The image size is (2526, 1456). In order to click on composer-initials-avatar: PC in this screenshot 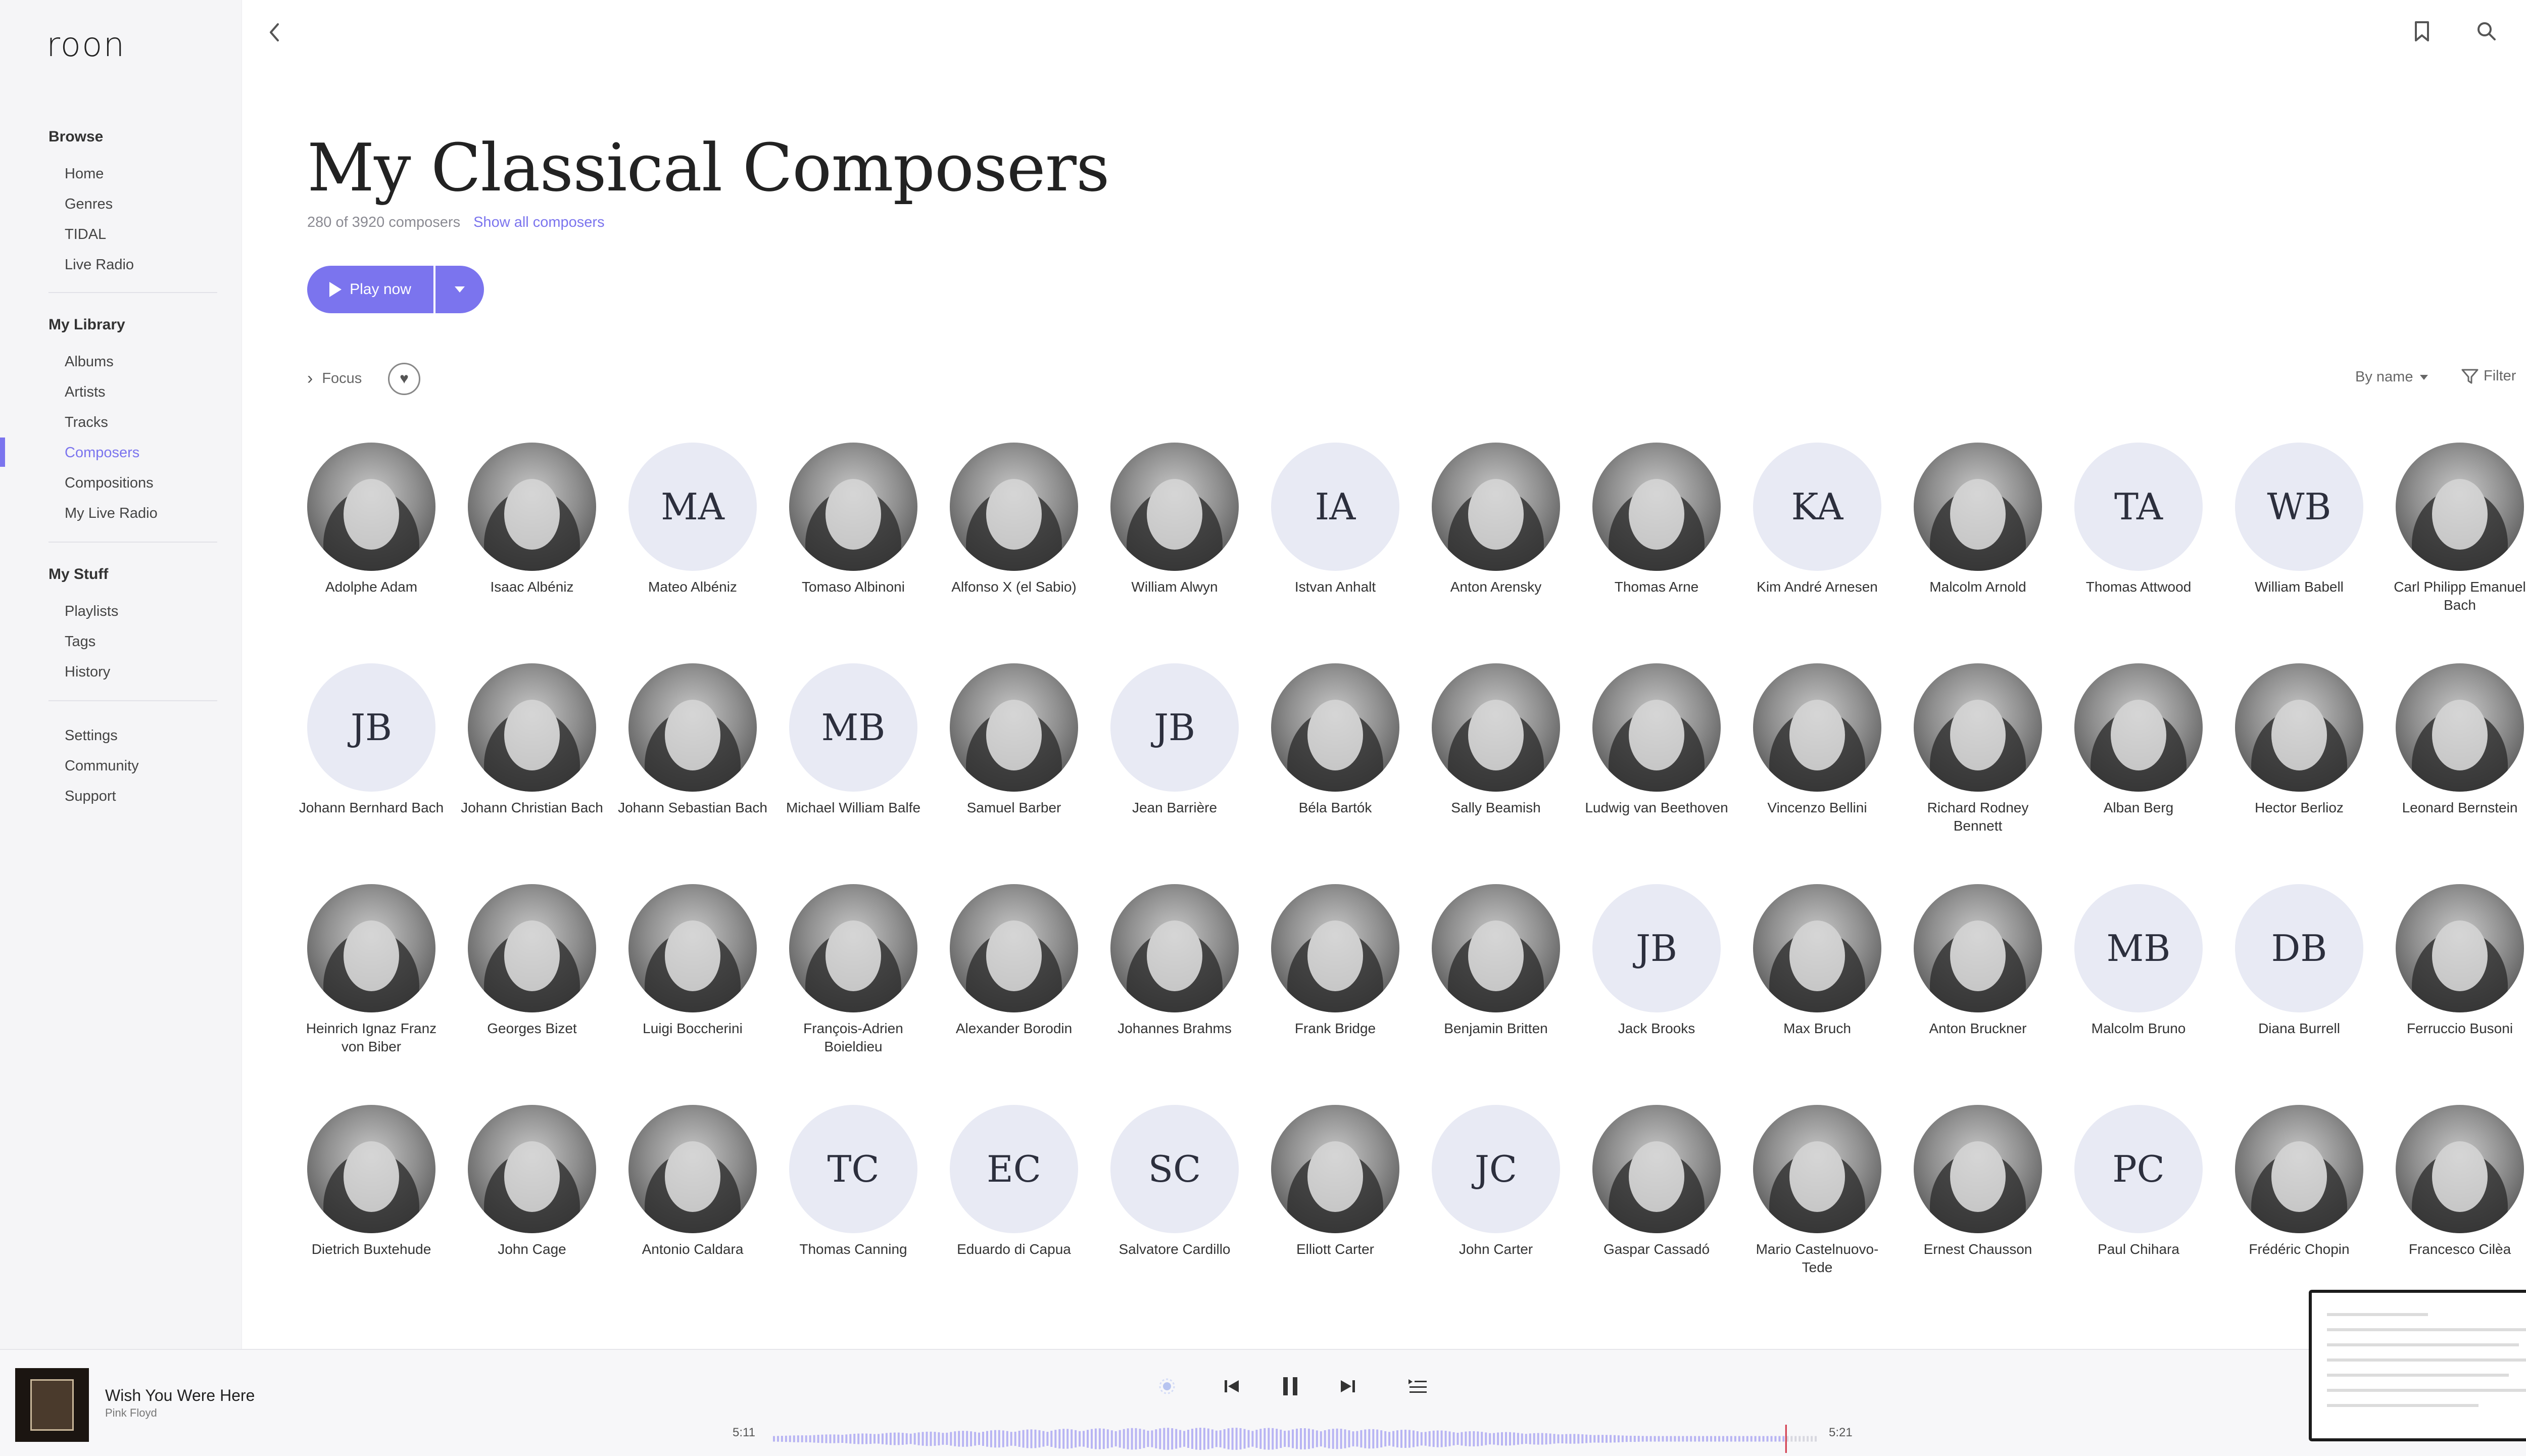, I will do `click(2138, 1169)`.